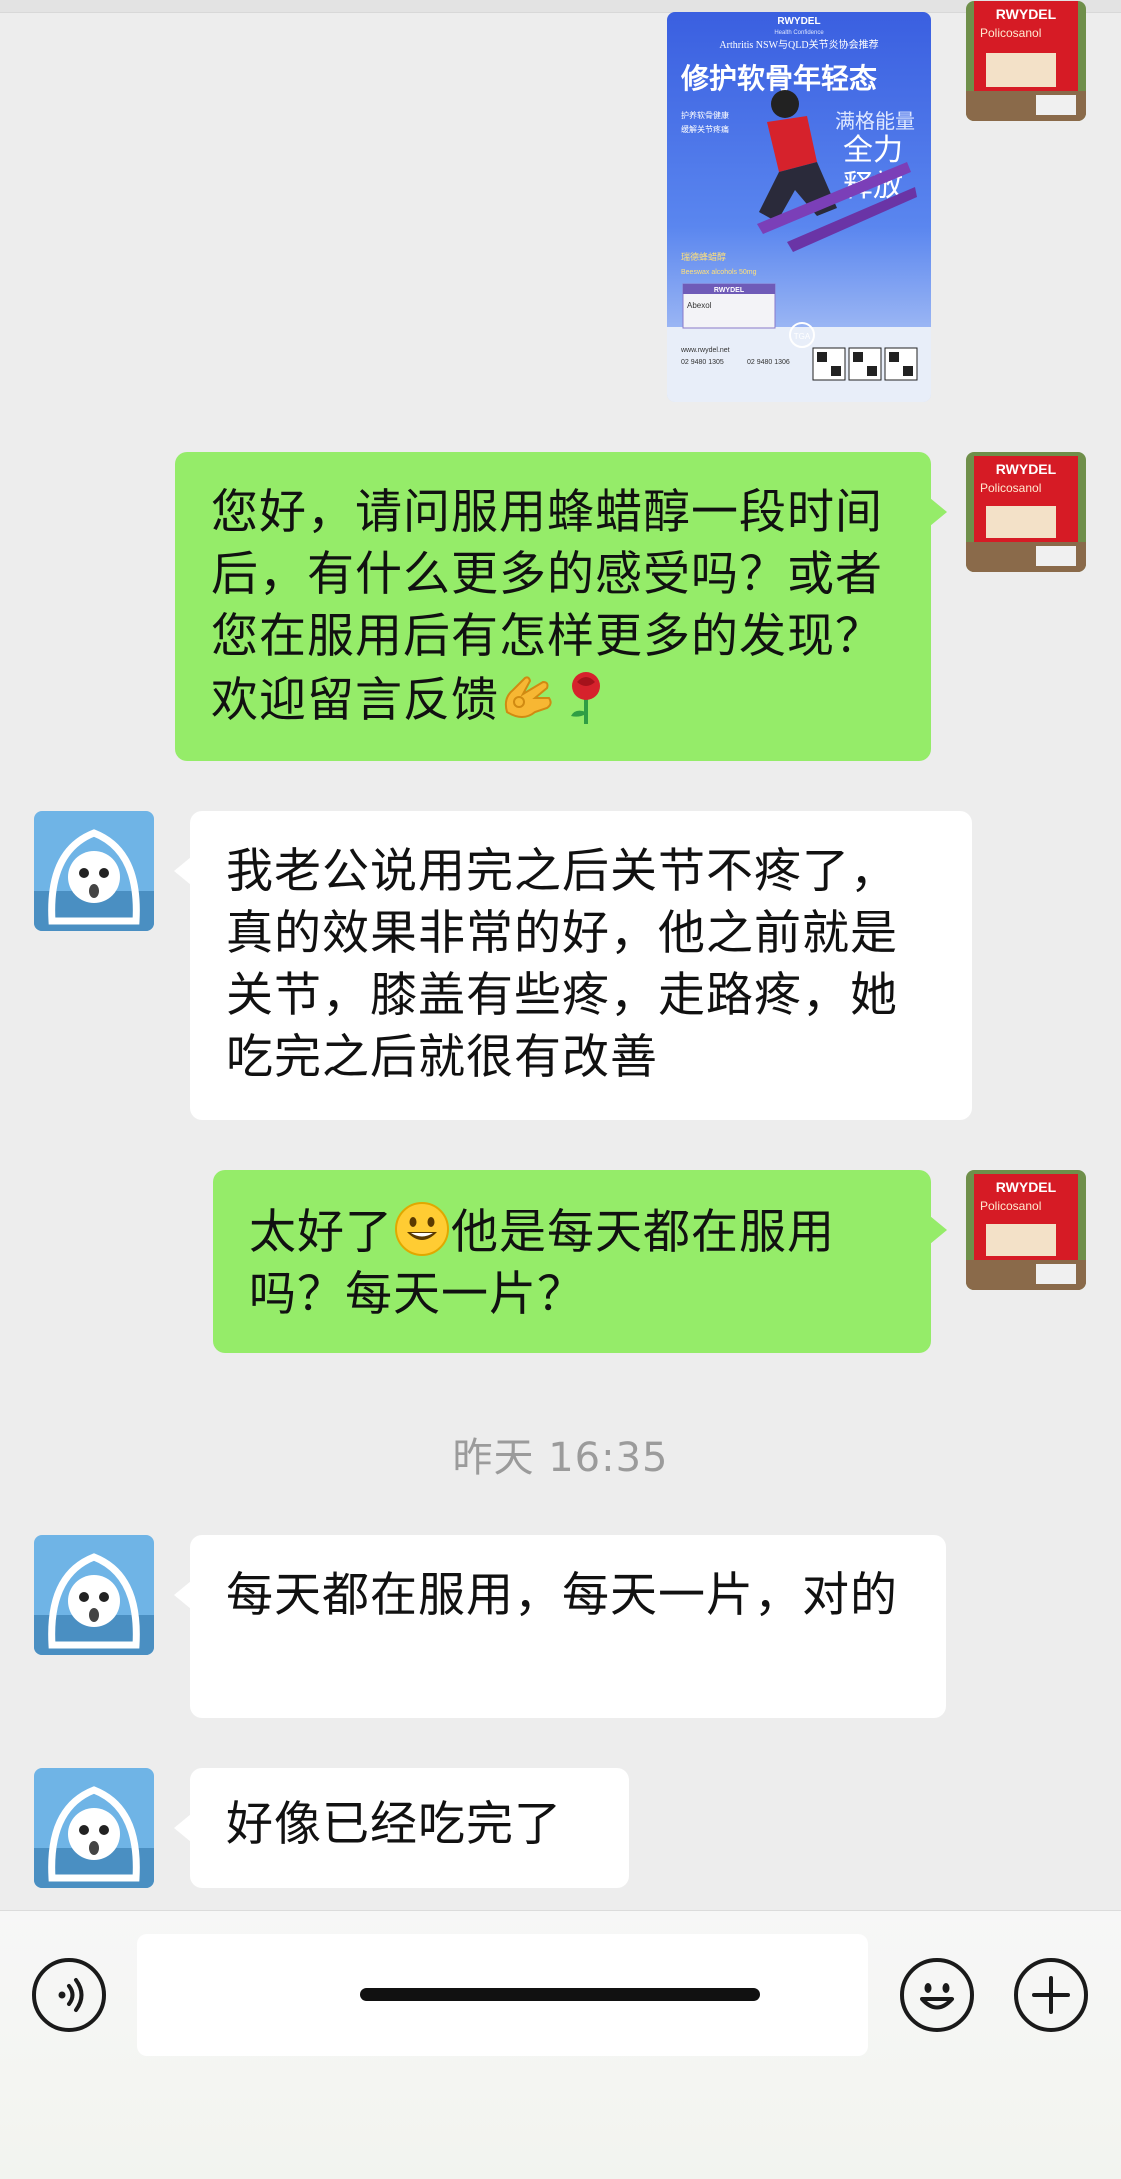 The width and height of the screenshot is (1121, 2179). Describe the element at coordinates (719, 272) in the screenshot. I see `poster-product-en: Beeswax alcohols 50mg` at that location.